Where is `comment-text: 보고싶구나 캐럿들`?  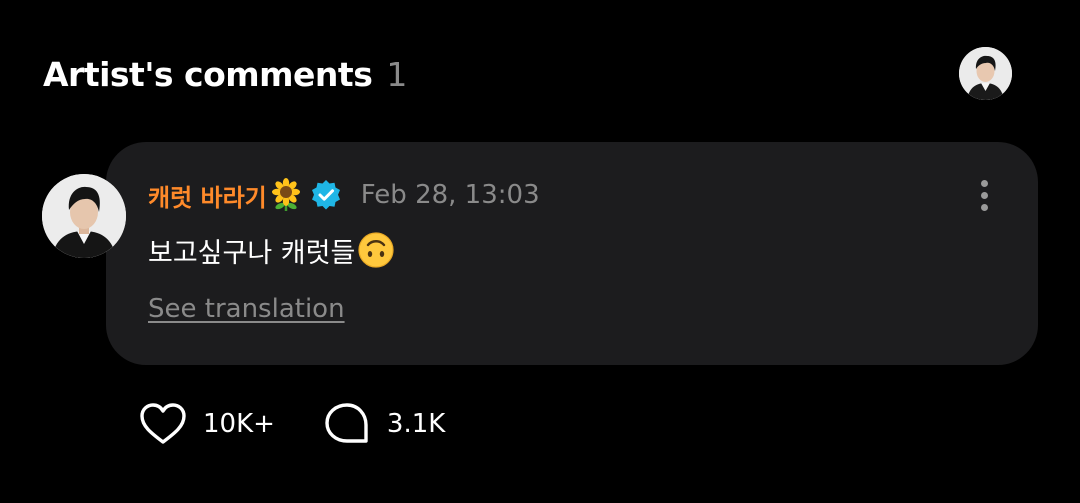
comment-text: 보고싶구나 캐럿들 is located at coordinates (252, 253).